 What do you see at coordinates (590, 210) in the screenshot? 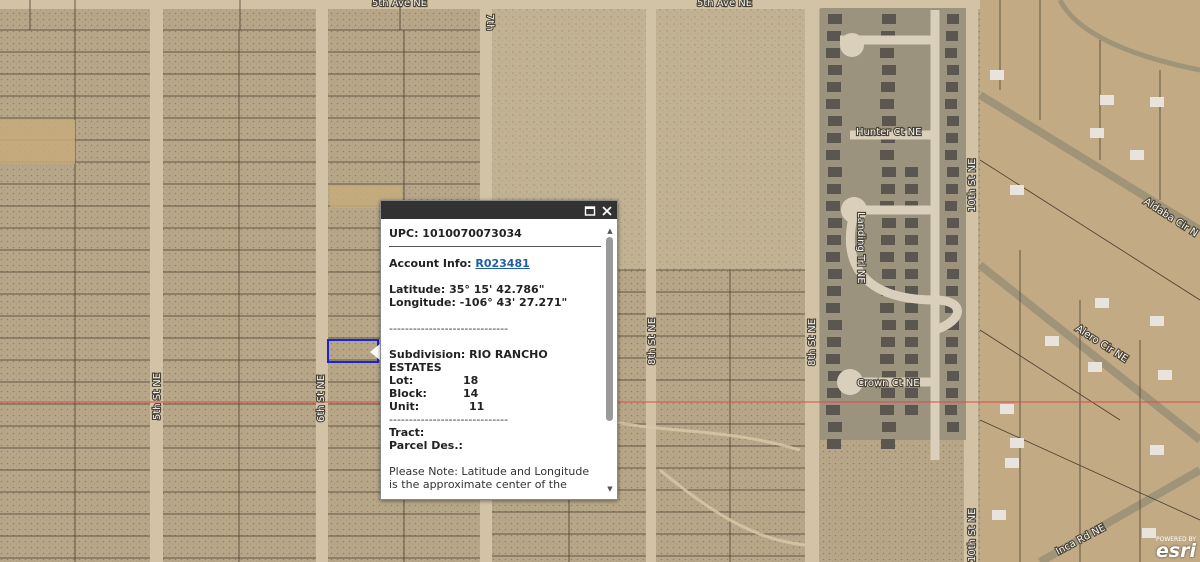
I see `maximize-icon` at bounding box center [590, 210].